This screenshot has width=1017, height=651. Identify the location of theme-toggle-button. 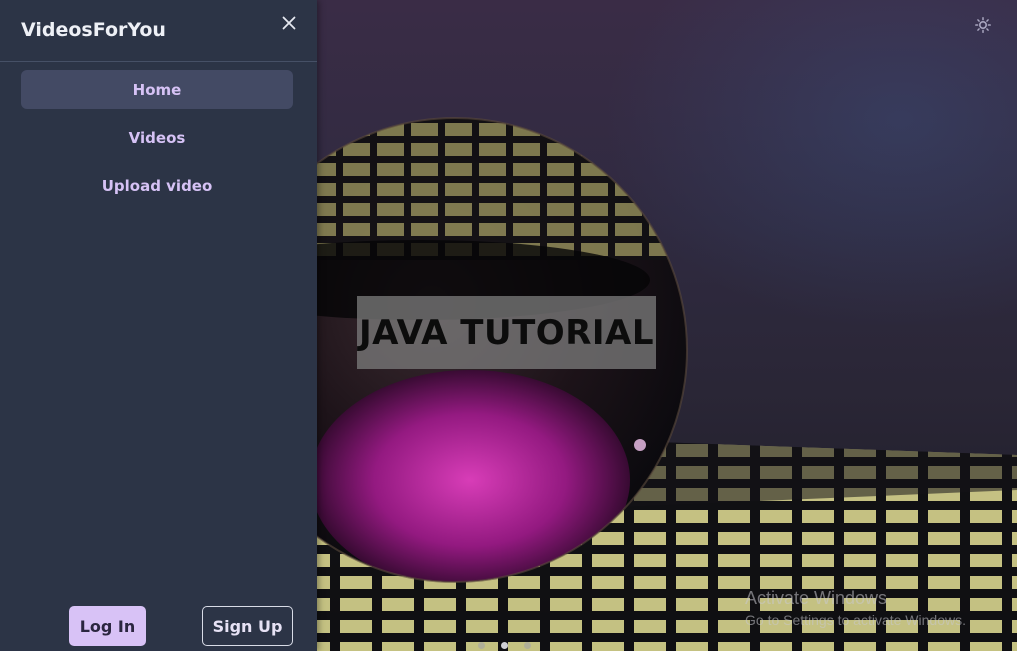
(985, 27).